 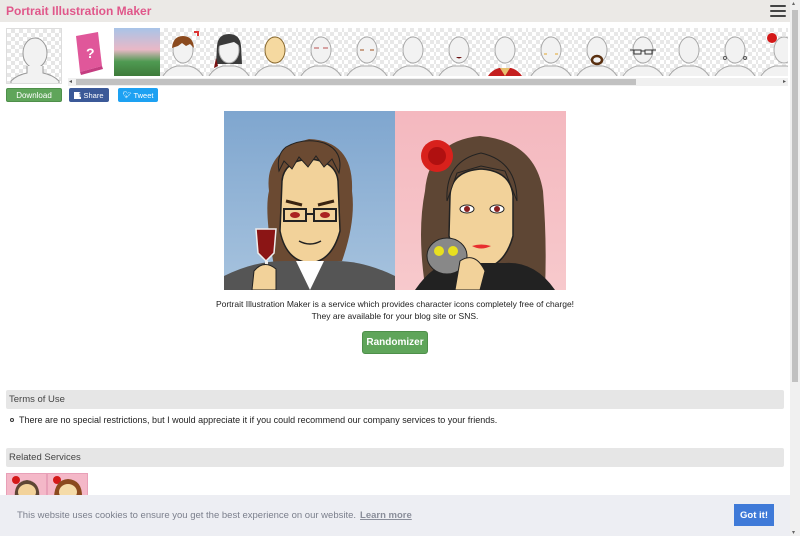 I want to click on action-buttons: Download f Share 🐦︎ Tweet, so click(x=395, y=95).